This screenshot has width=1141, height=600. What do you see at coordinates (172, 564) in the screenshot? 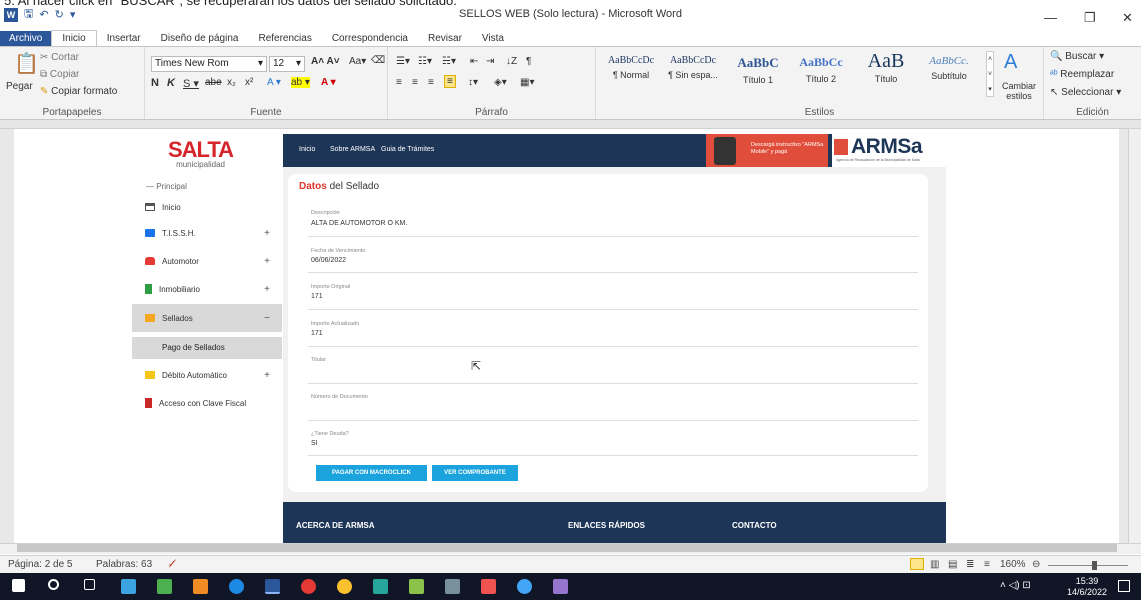
I see `proofing-icon: ✓̸` at bounding box center [172, 564].